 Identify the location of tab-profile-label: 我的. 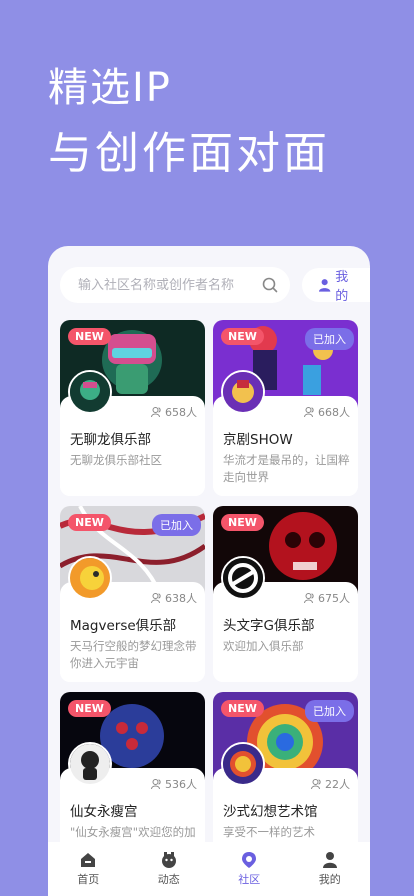
(329, 879).